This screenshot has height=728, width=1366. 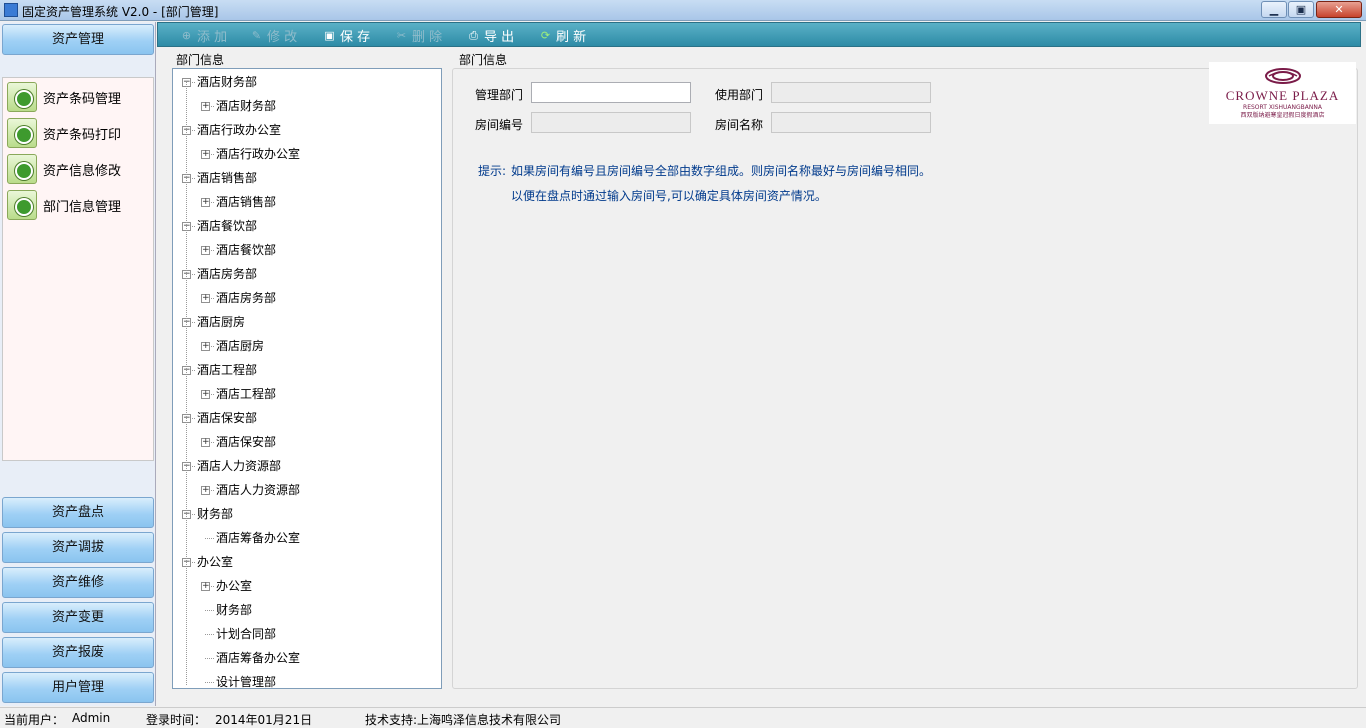 I want to click on printer-icon: ⎙, so click(x=473, y=35).